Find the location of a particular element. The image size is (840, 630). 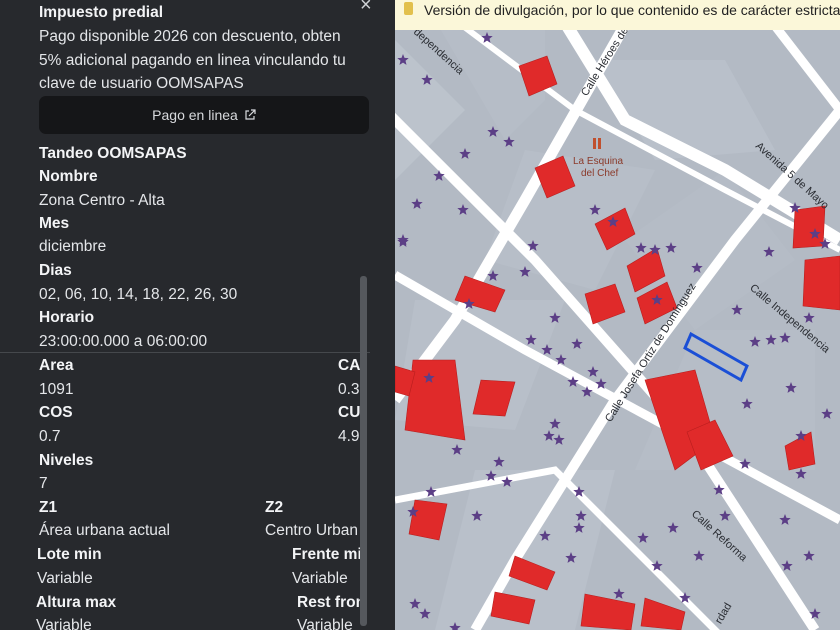

area-label: Area is located at coordinates (56, 365).